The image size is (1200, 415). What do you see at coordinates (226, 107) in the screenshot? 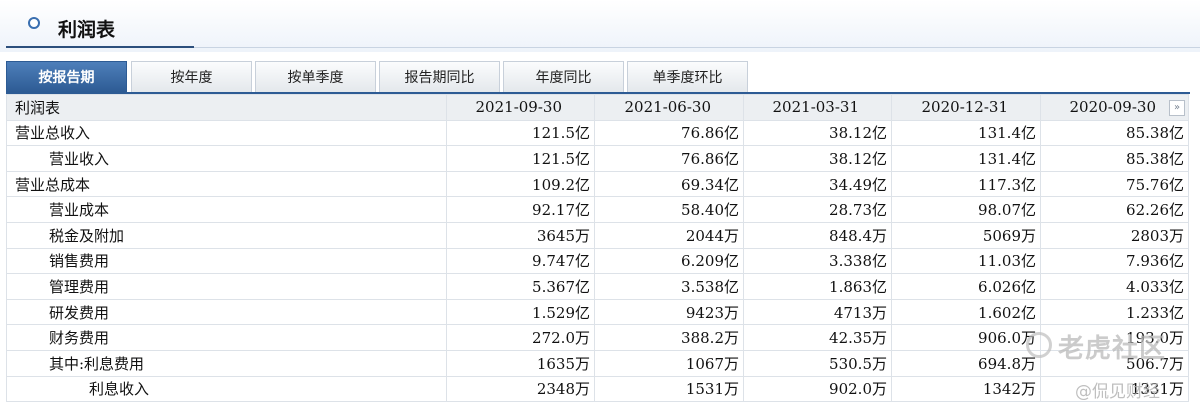
I see `header-statement-name: 利润表` at bounding box center [226, 107].